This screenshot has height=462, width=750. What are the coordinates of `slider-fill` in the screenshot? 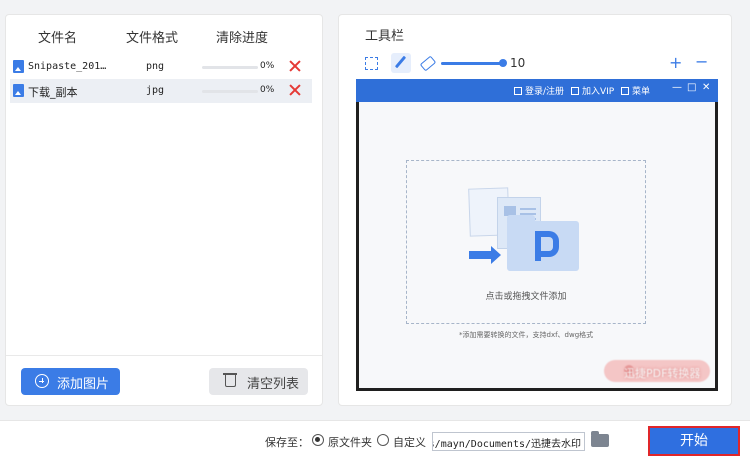 It's located at (472, 63).